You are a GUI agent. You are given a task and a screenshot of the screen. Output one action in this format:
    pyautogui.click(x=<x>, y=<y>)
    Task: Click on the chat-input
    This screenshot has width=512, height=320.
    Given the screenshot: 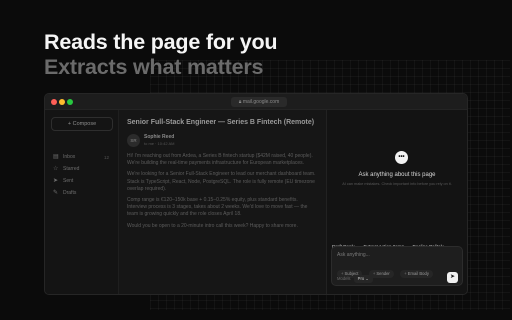 What is the action you would take?
    pyautogui.click(x=387, y=255)
    